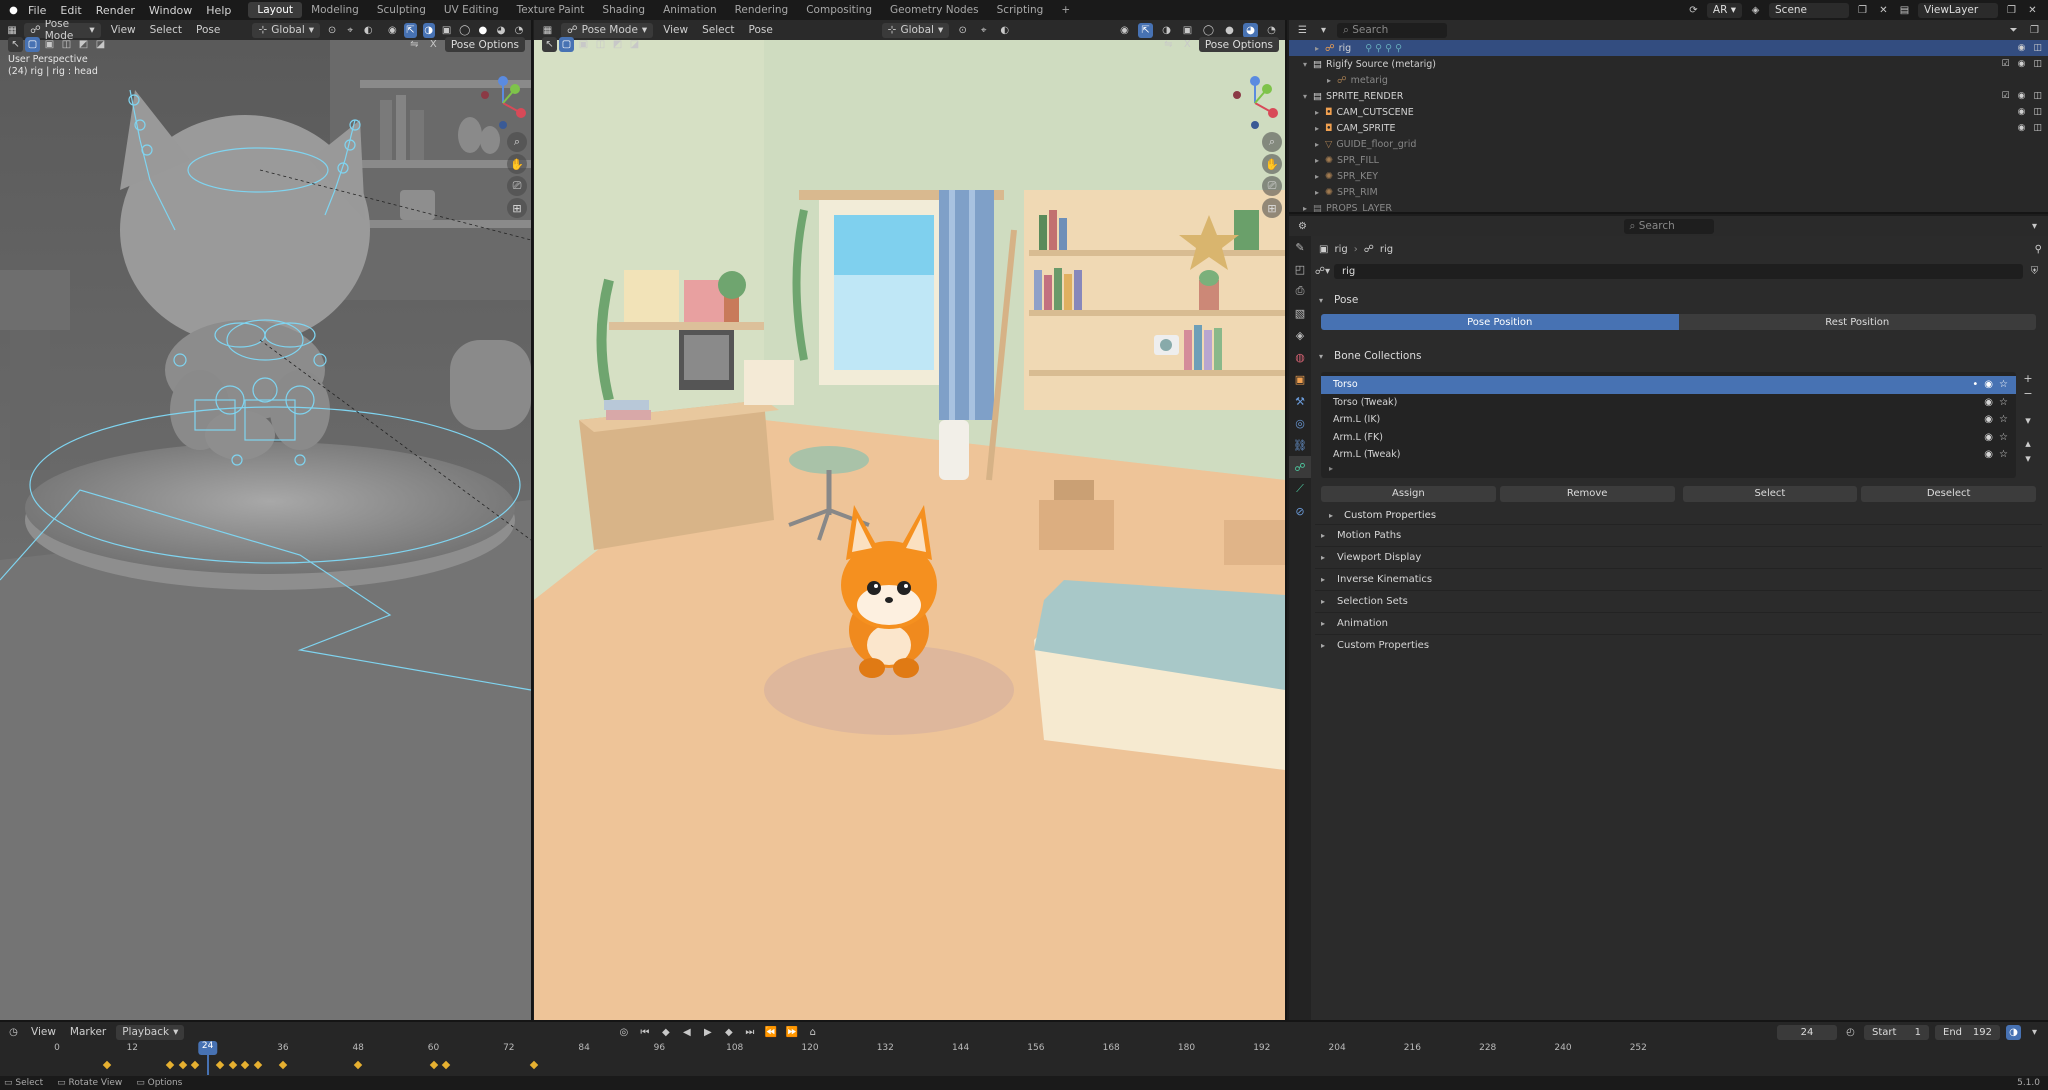 The height and width of the screenshot is (1090, 2048). I want to click on step-forward-icon: ⏩, so click(791, 1032).